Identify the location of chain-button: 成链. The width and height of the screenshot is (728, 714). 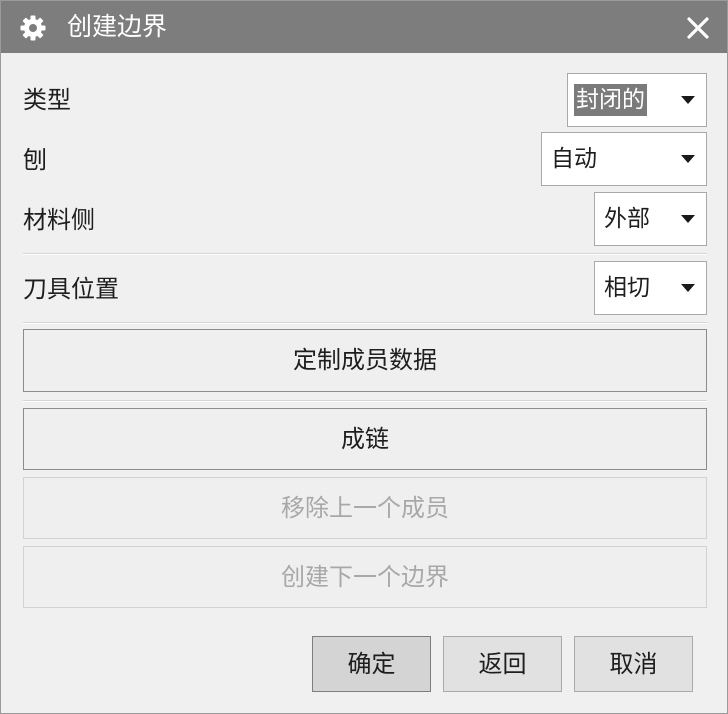
(365, 439).